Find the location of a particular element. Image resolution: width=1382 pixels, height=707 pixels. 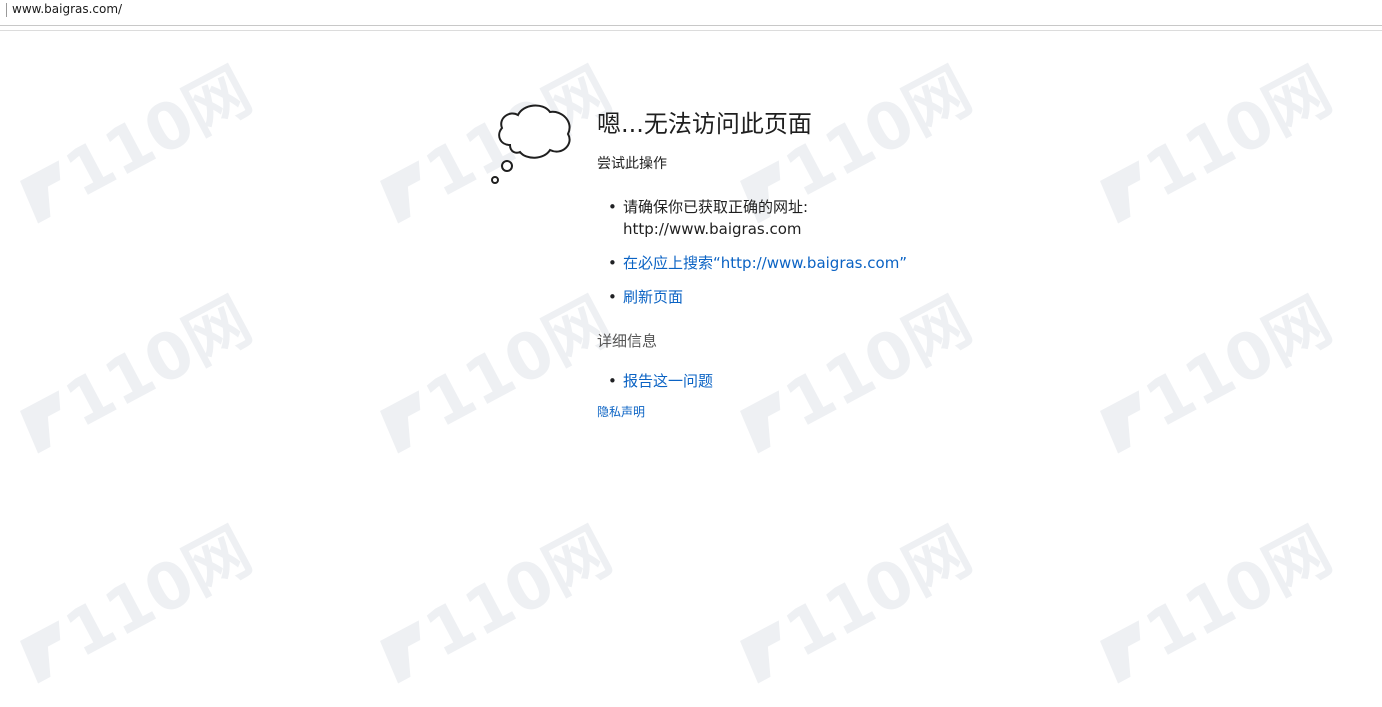

suggestion-search-bing: • 在必应上搜索“http://www.baigras.com” is located at coordinates (807, 263).